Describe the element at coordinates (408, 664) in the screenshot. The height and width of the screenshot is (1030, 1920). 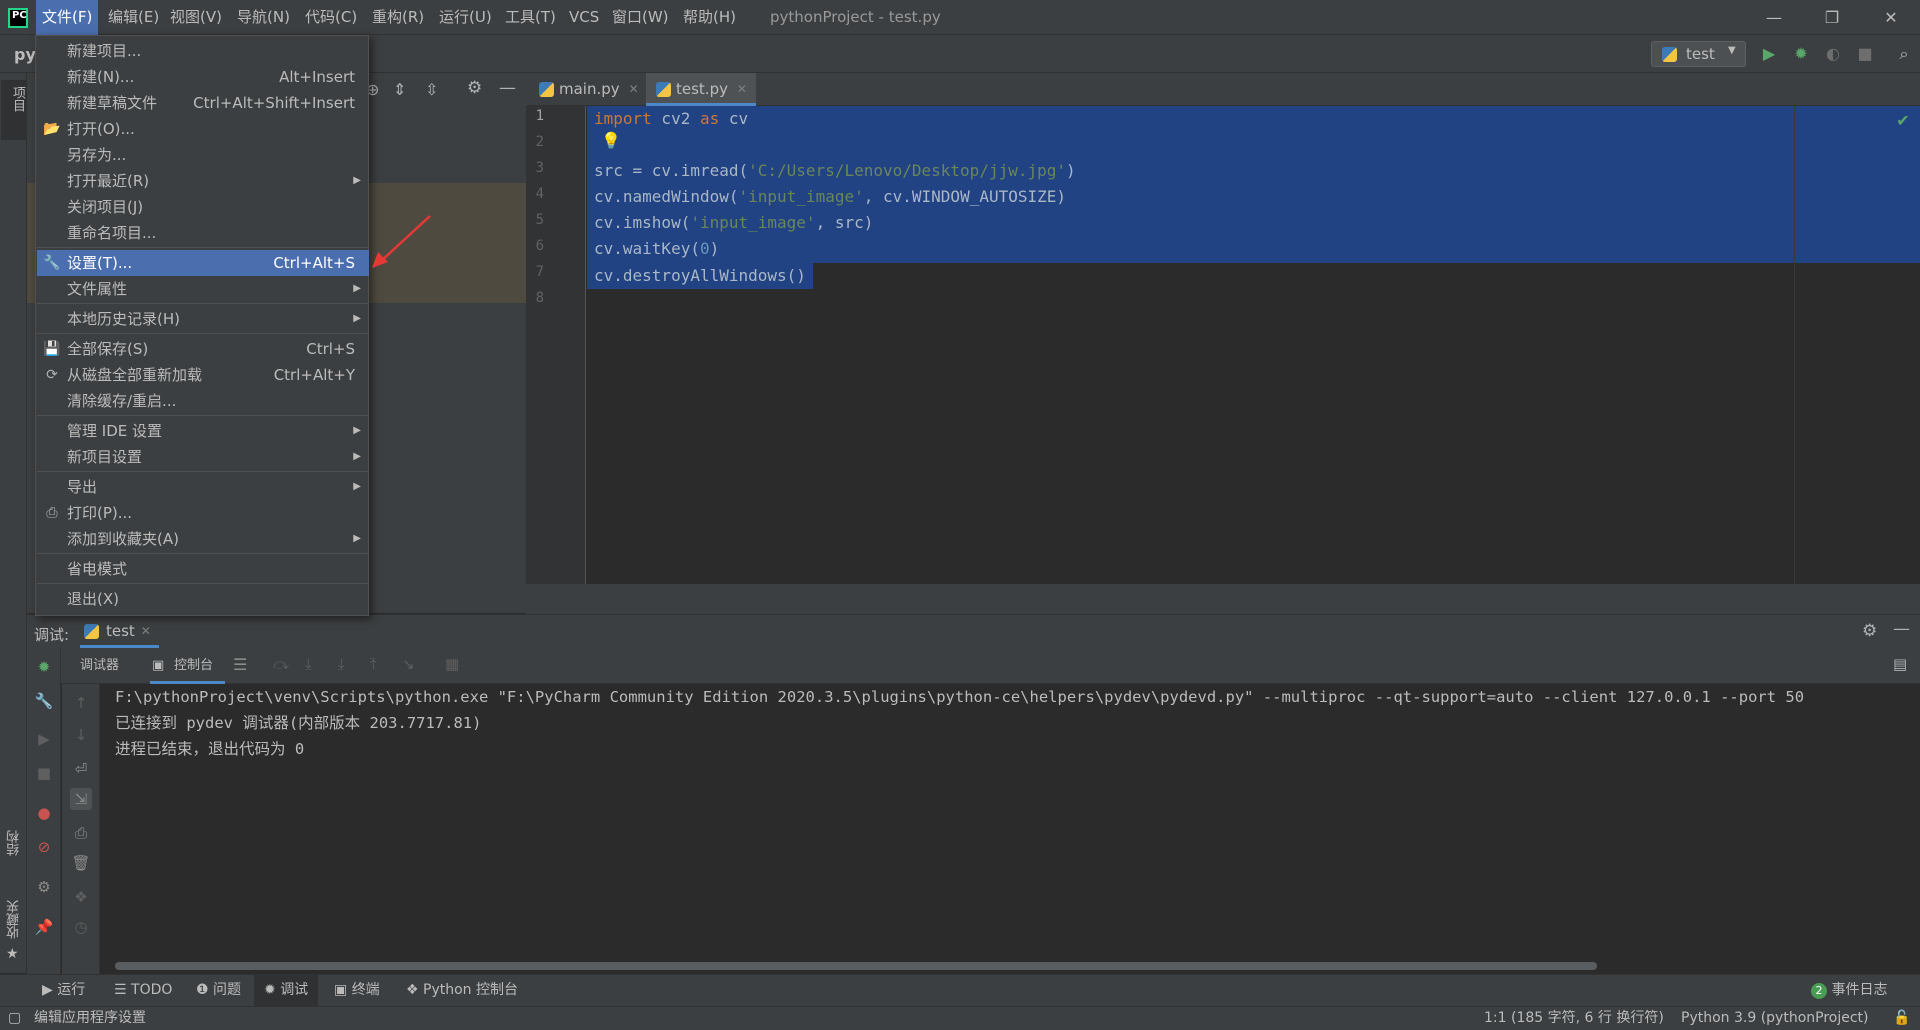
I see `run-to-cursor-icon: ↘` at that location.